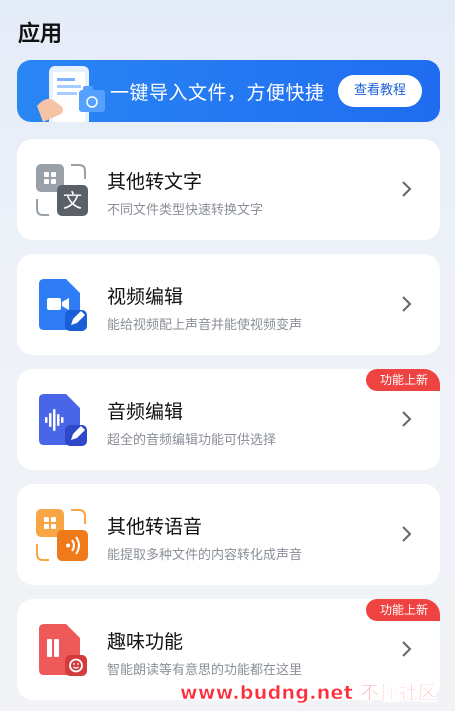 Image resolution: width=455 pixels, height=711 pixels. Describe the element at coordinates (63, 420) in the screenshot. I see `audio-edit-icon` at that location.